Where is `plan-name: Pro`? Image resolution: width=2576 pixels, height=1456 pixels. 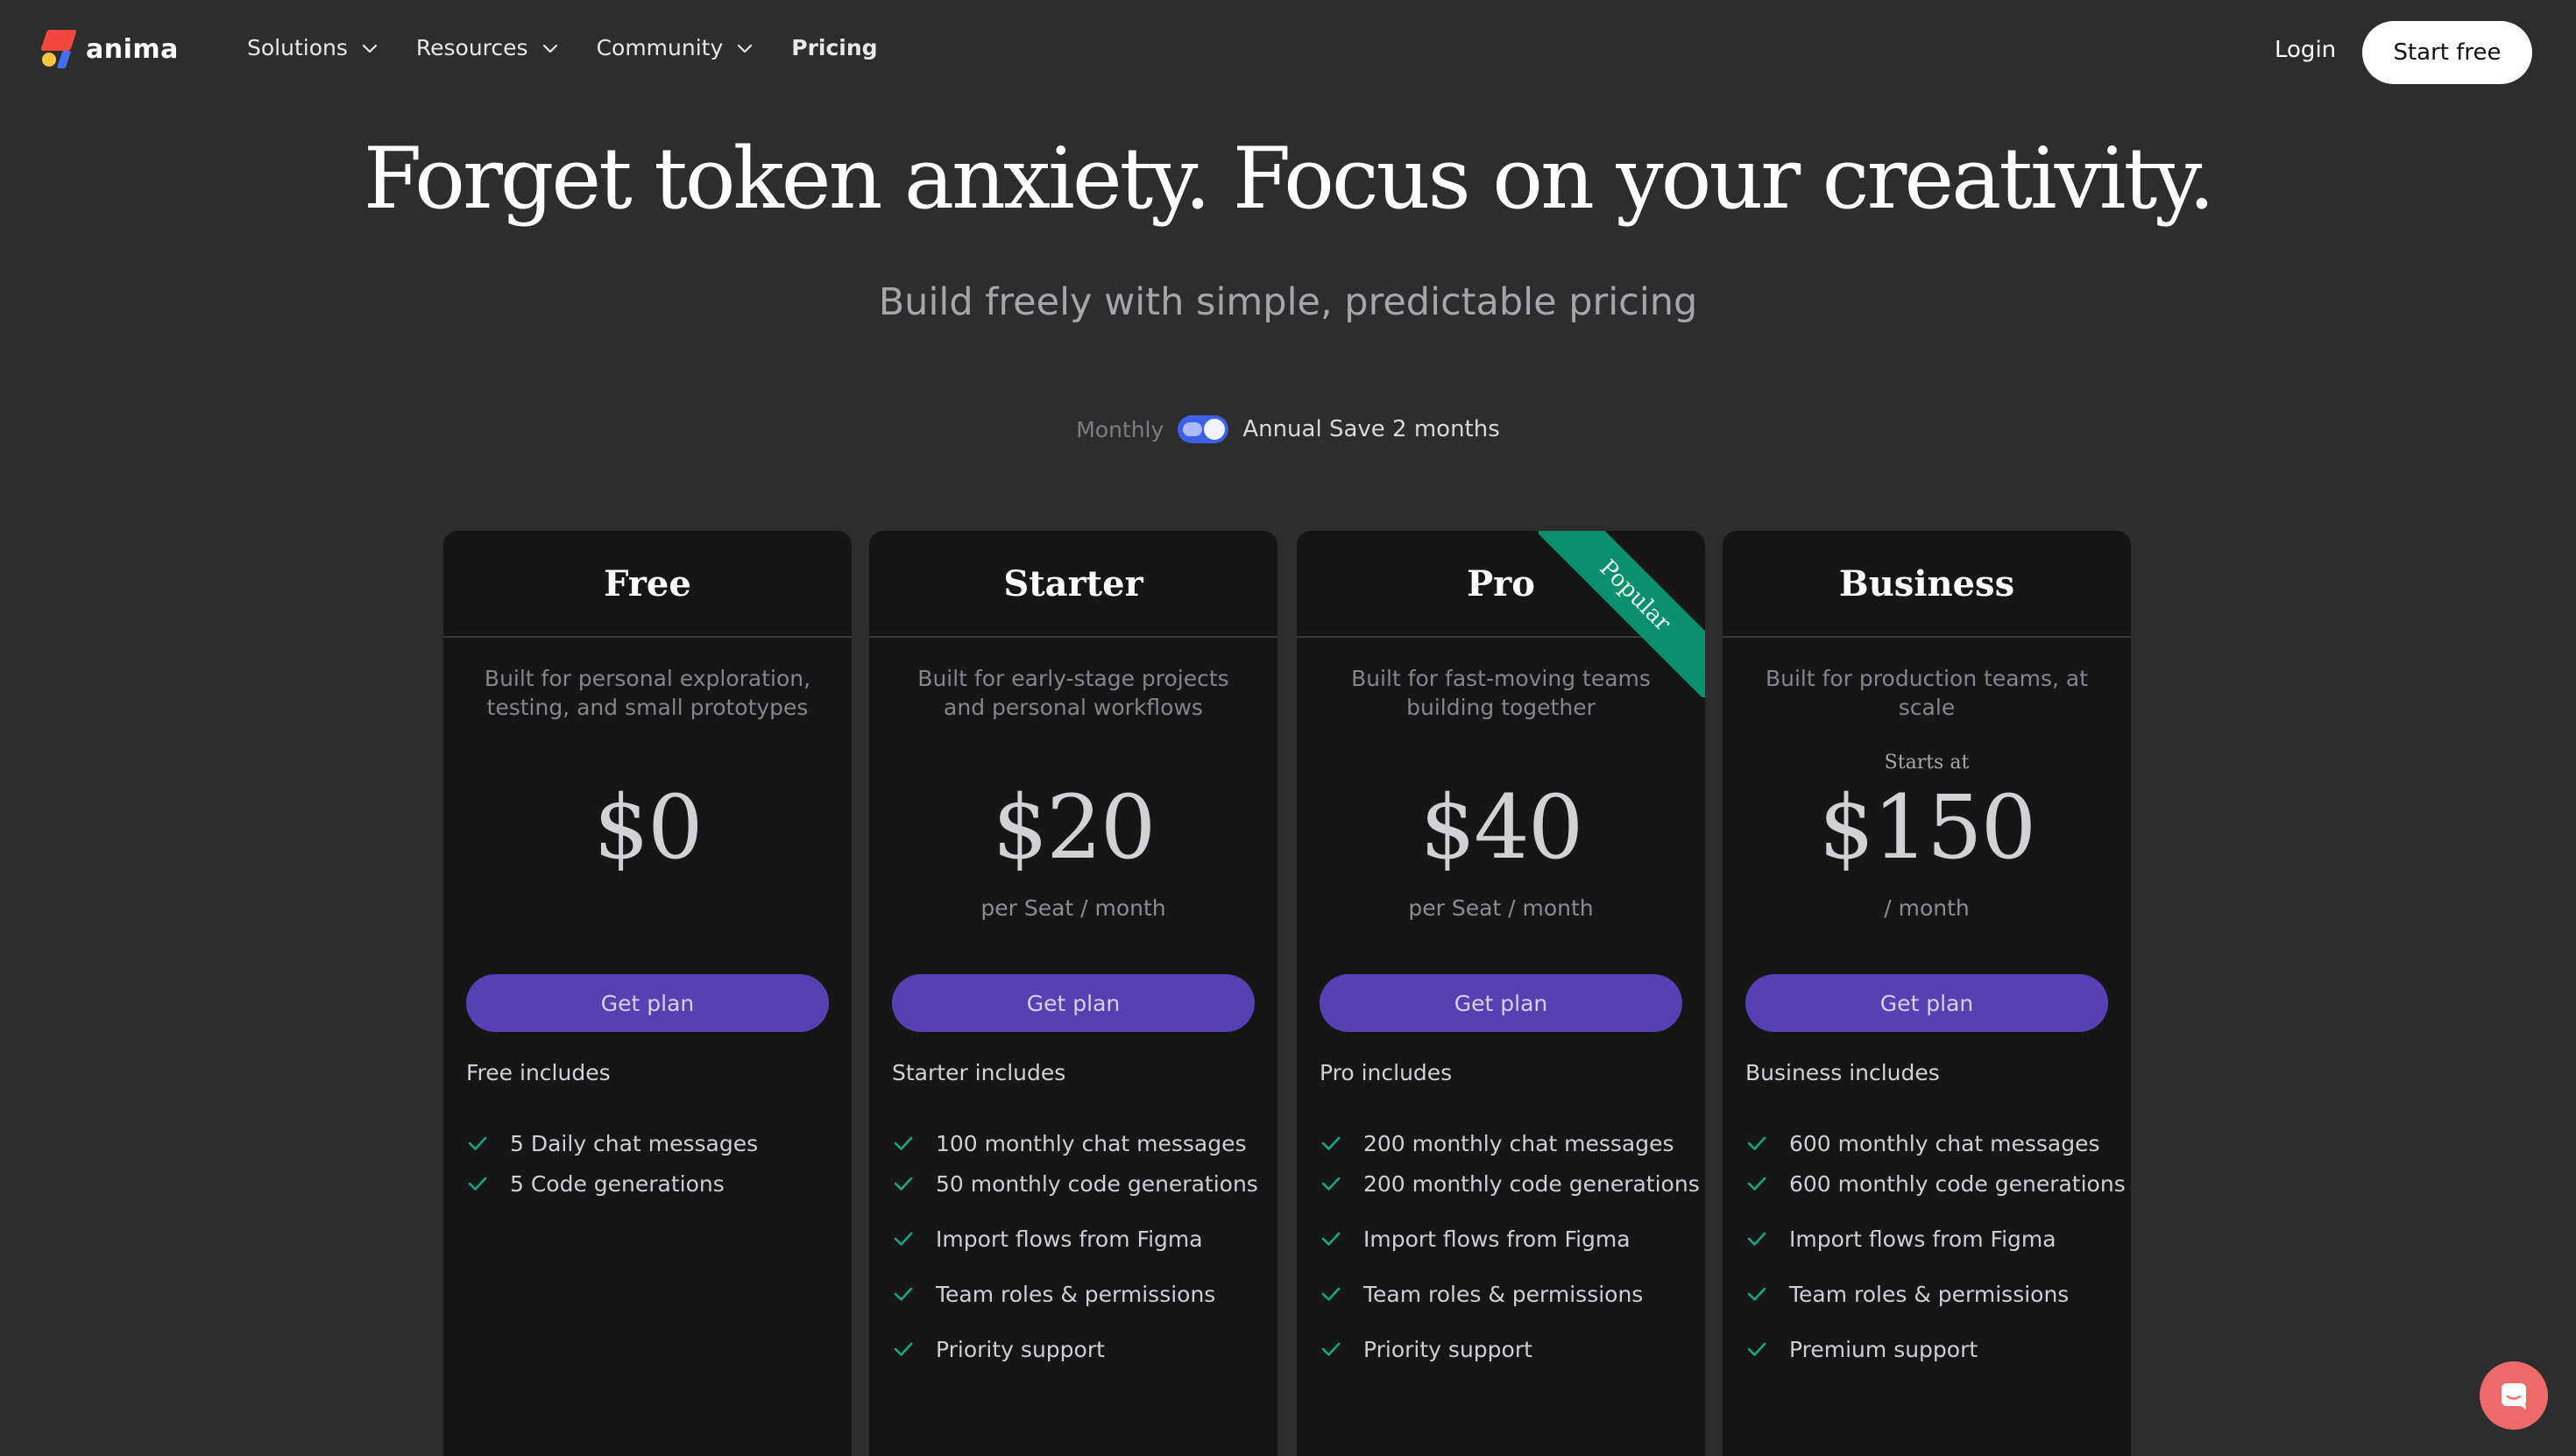 plan-name: Pro is located at coordinates (1501, 583).